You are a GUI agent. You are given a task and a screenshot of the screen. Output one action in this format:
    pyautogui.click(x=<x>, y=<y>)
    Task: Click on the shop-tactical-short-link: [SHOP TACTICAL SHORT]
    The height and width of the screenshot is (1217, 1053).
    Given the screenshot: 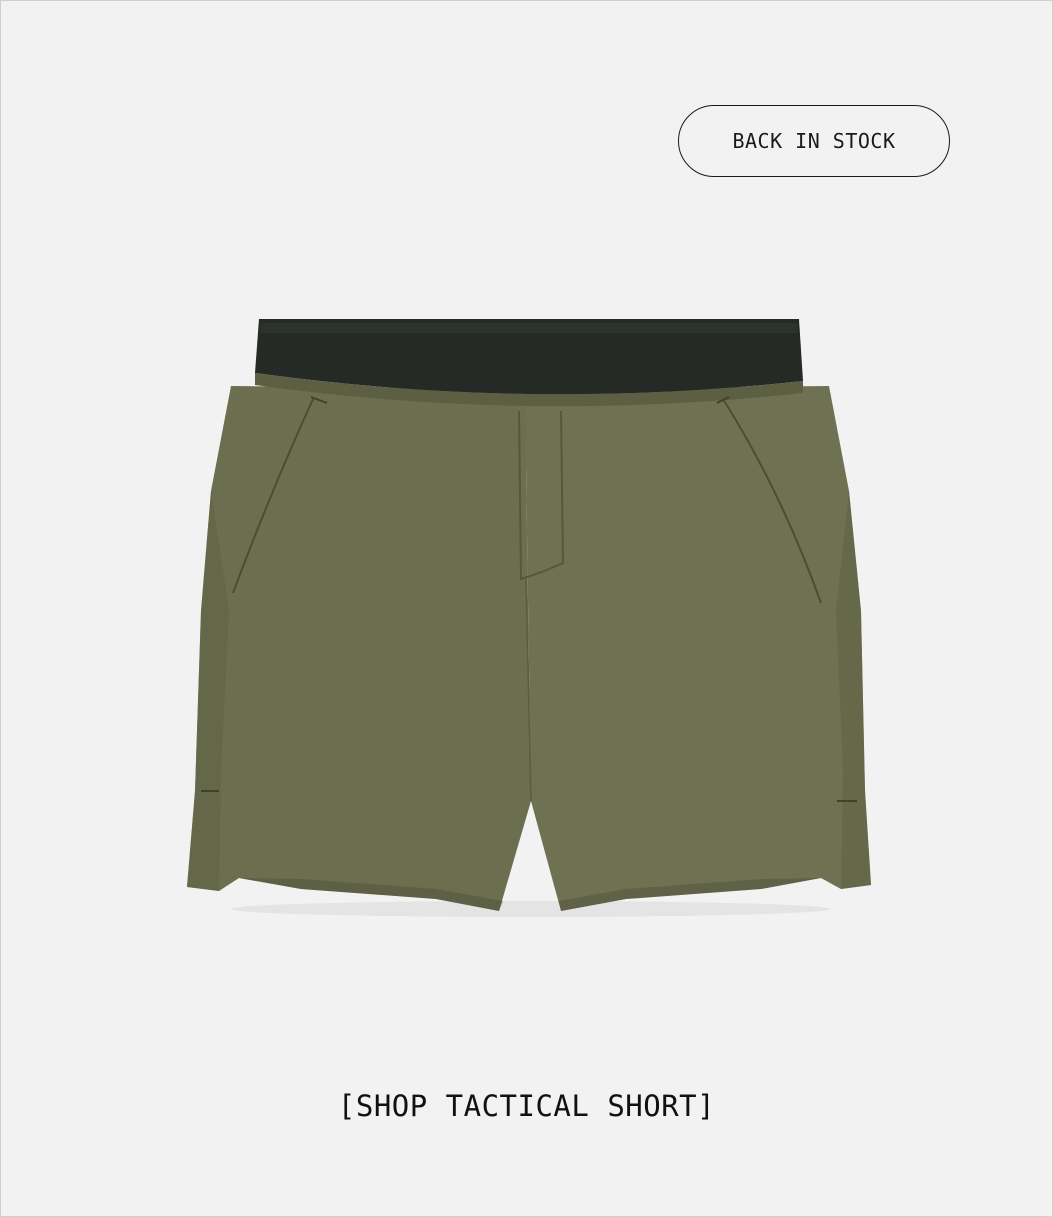 What is the action you would take?
    pyautogui.click(x=526, y=1106)
    